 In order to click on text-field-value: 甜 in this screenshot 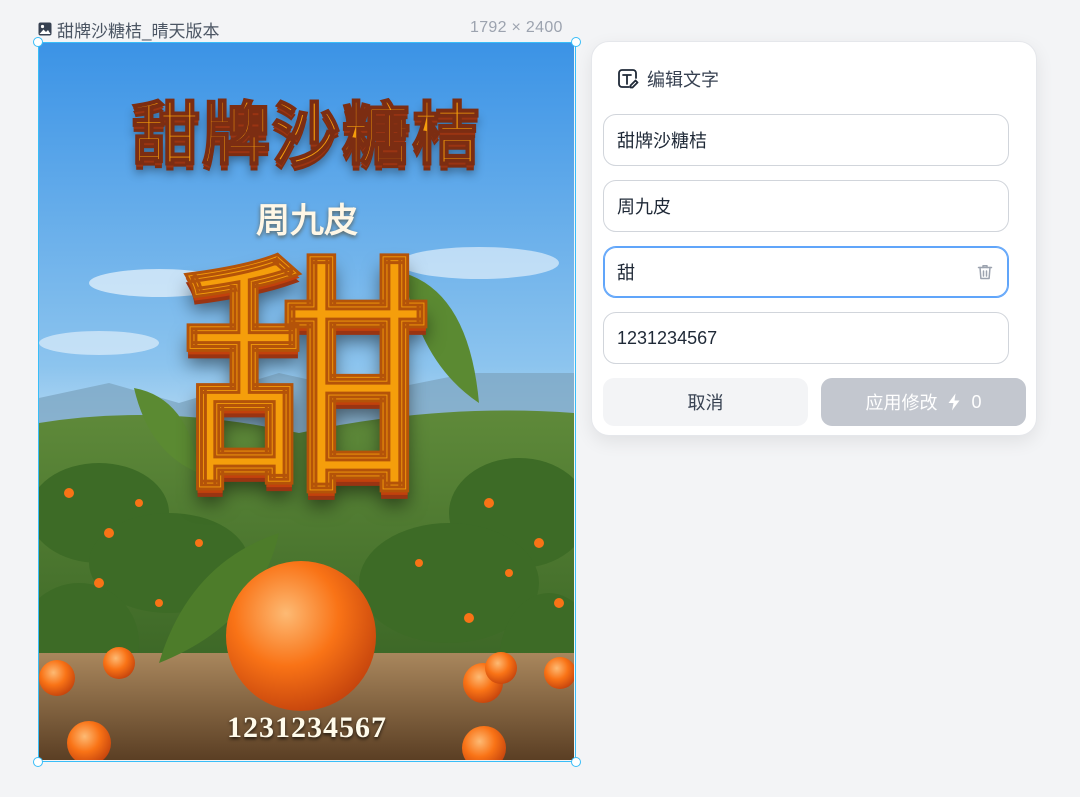, I will do `click(796, 272)`.